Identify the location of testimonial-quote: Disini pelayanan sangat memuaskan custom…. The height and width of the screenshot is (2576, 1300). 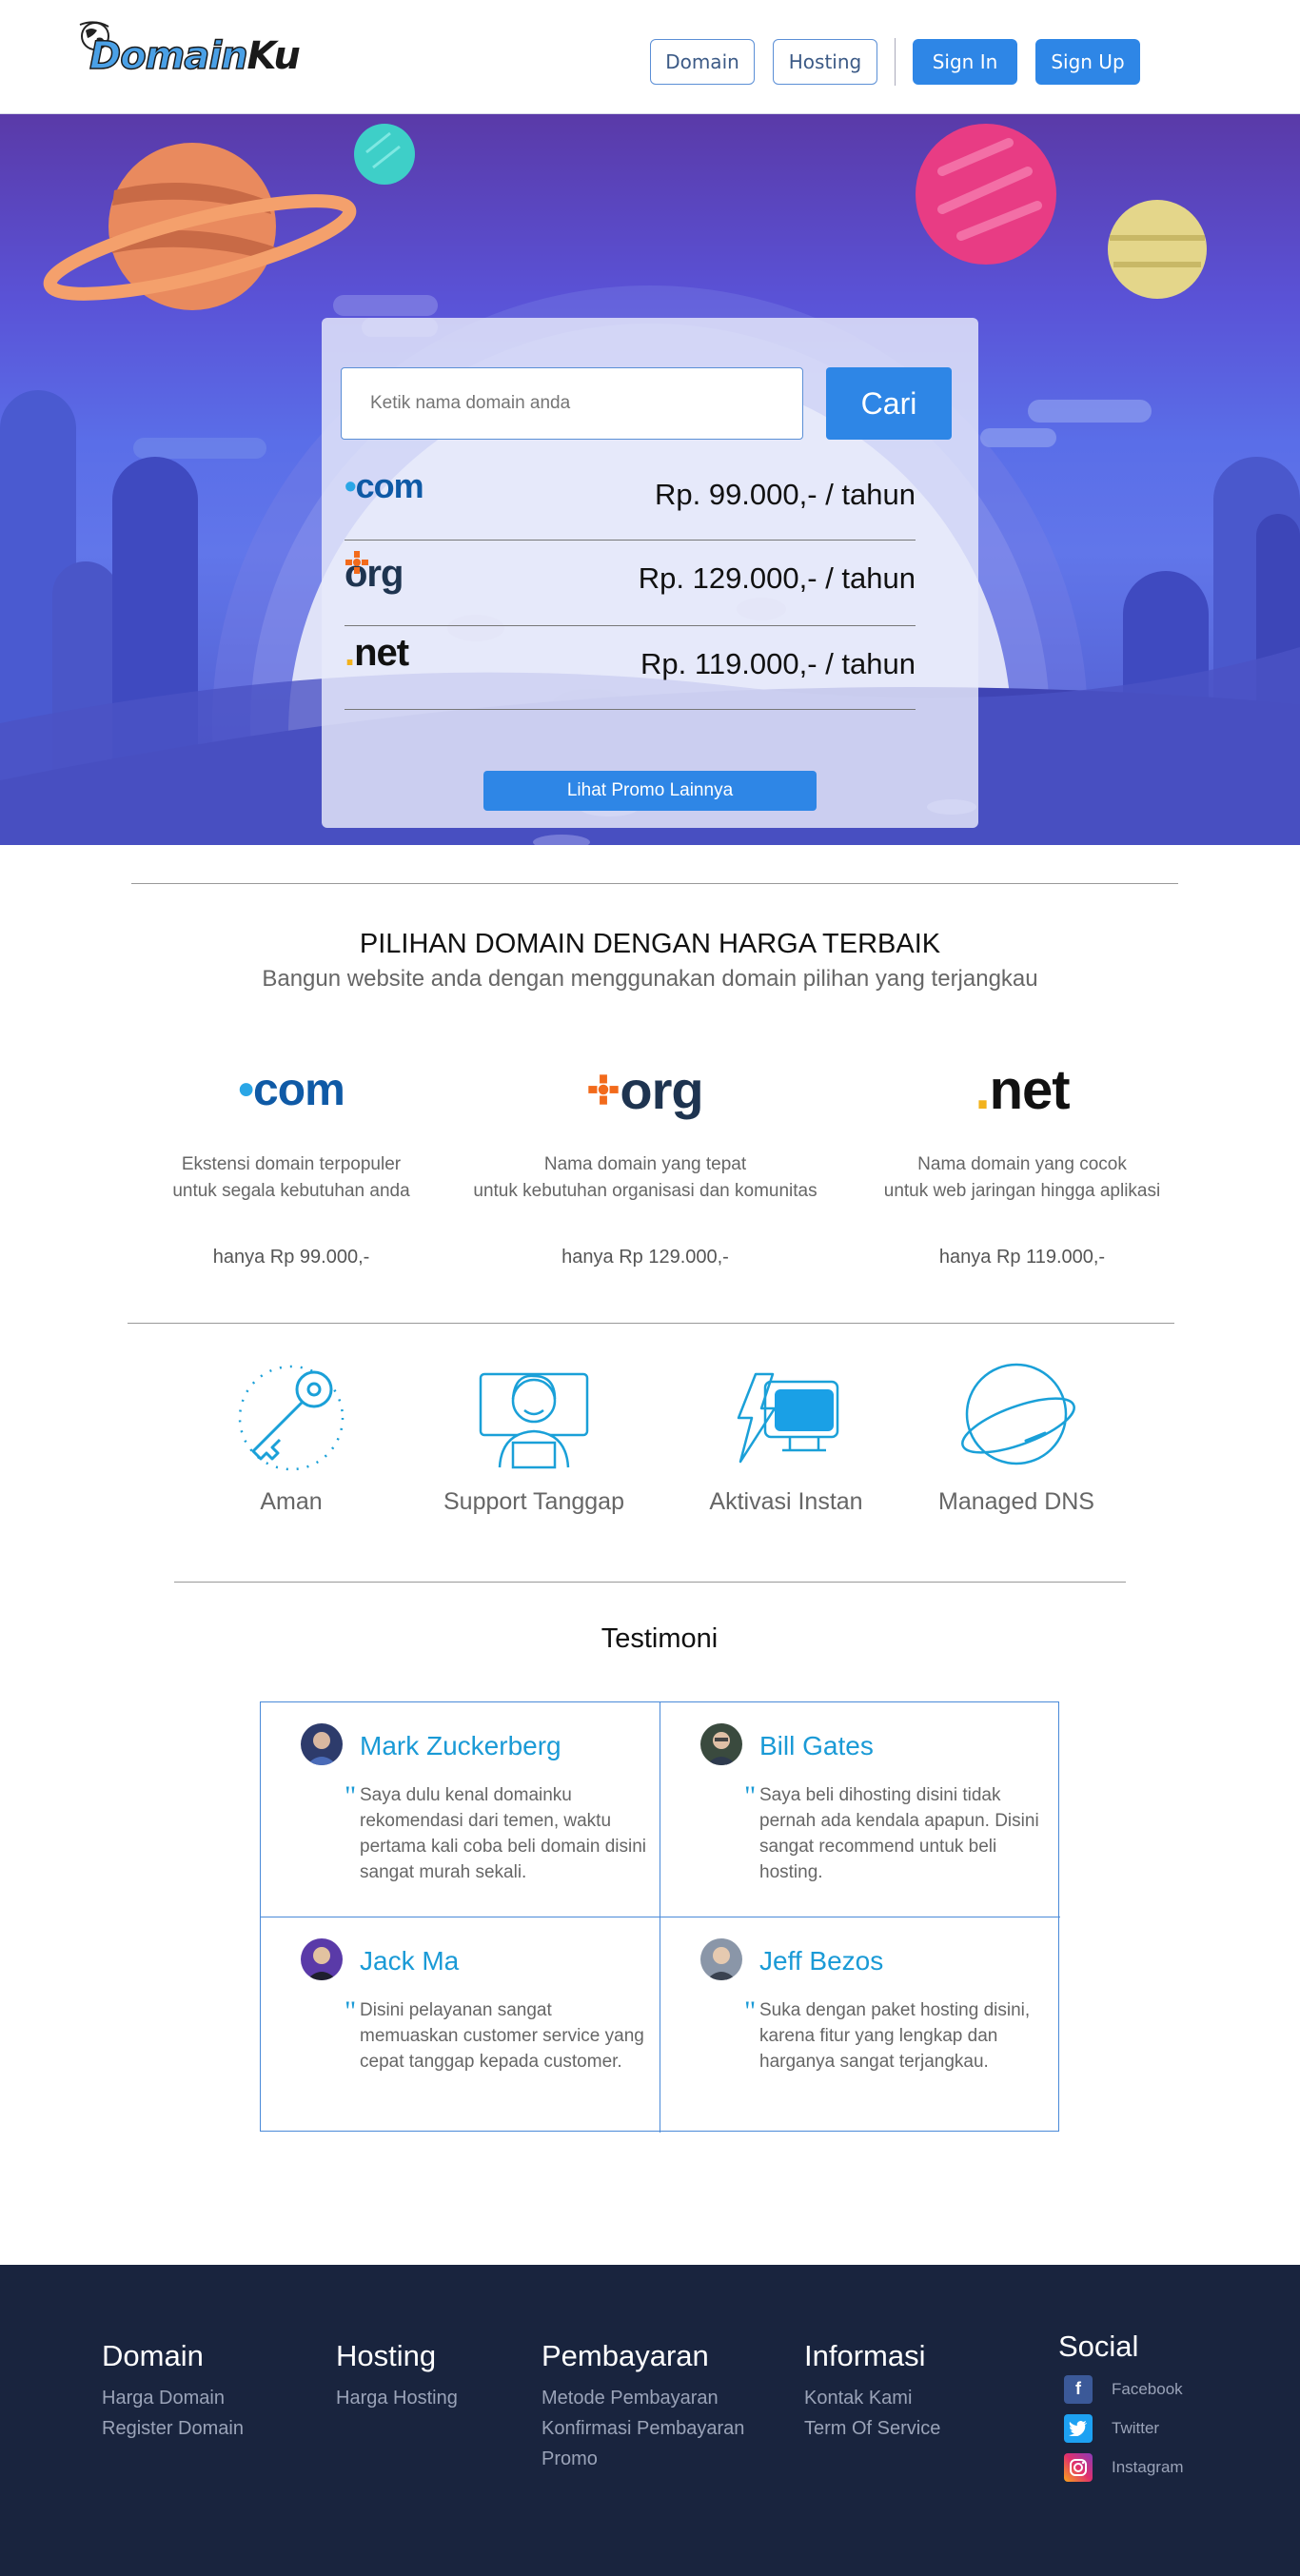
(502, 2036).